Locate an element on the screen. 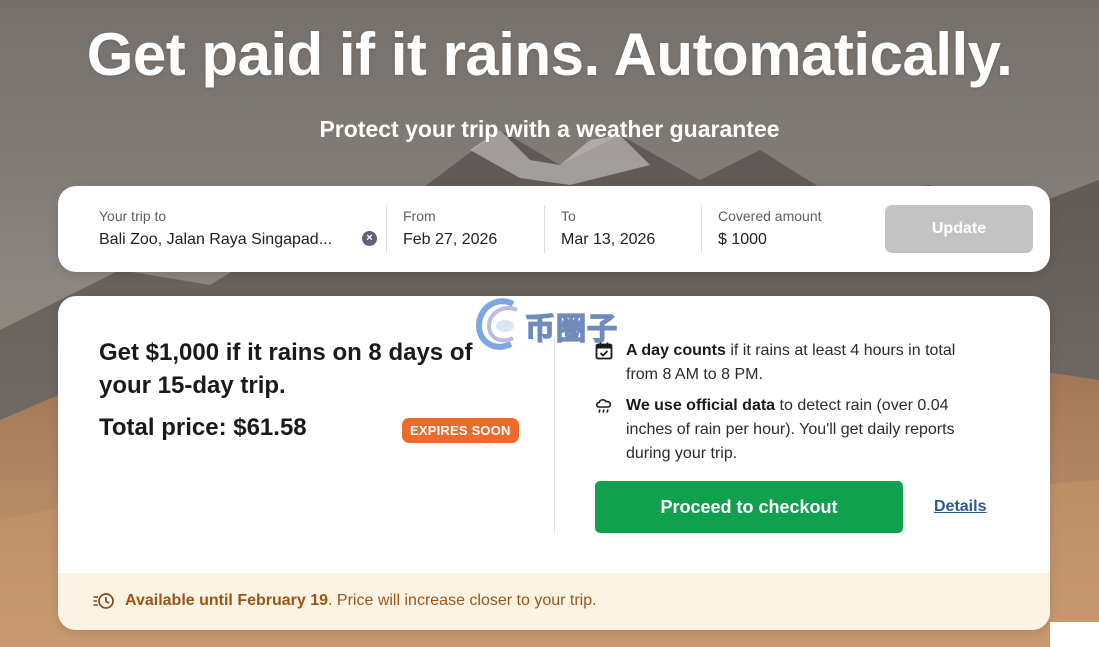  watermark: 币圈子 is located at coordinates (548, 324).